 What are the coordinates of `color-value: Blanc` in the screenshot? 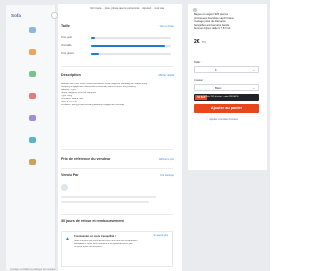 It's located at (218, 88).